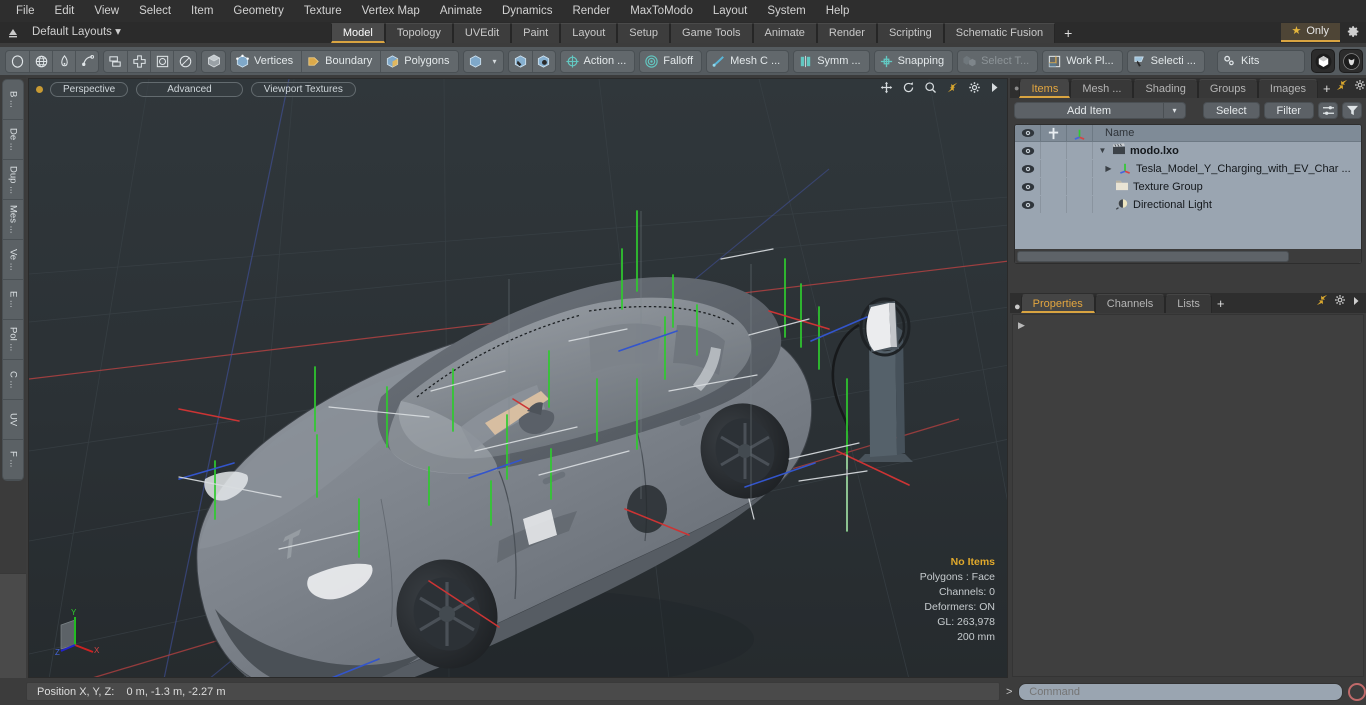 This screenshot has width=1366, height=705. What do you see at coordinates (25, 11) in the screenshot?
I see `menu-file: File` at bounding box center [25, 11].